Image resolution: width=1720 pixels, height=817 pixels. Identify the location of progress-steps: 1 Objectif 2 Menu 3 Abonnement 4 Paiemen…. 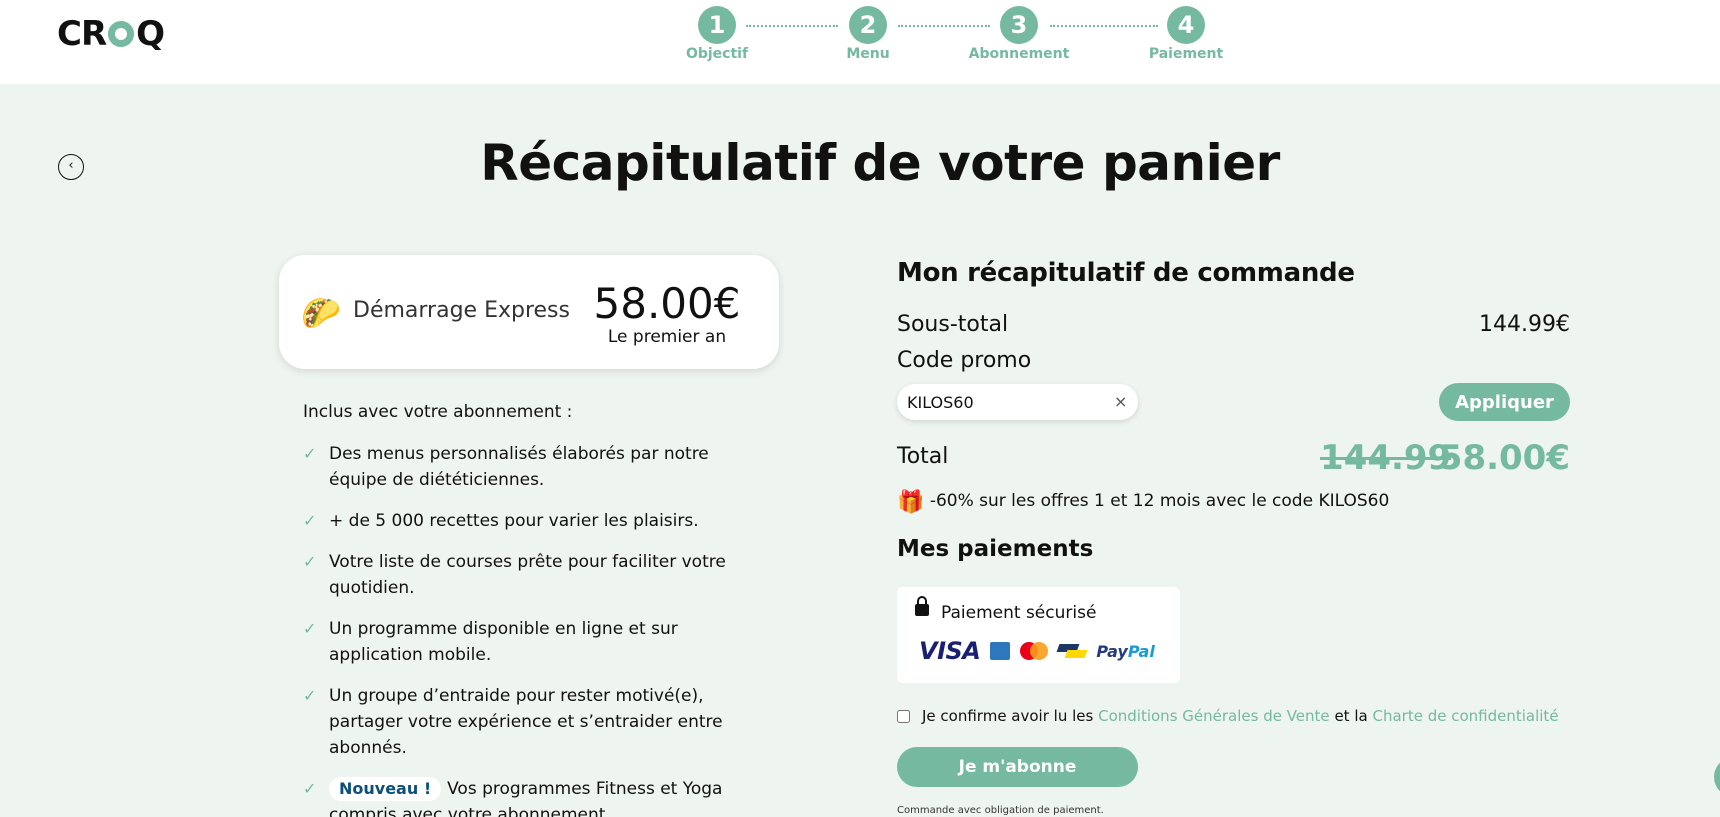
(860, 42).